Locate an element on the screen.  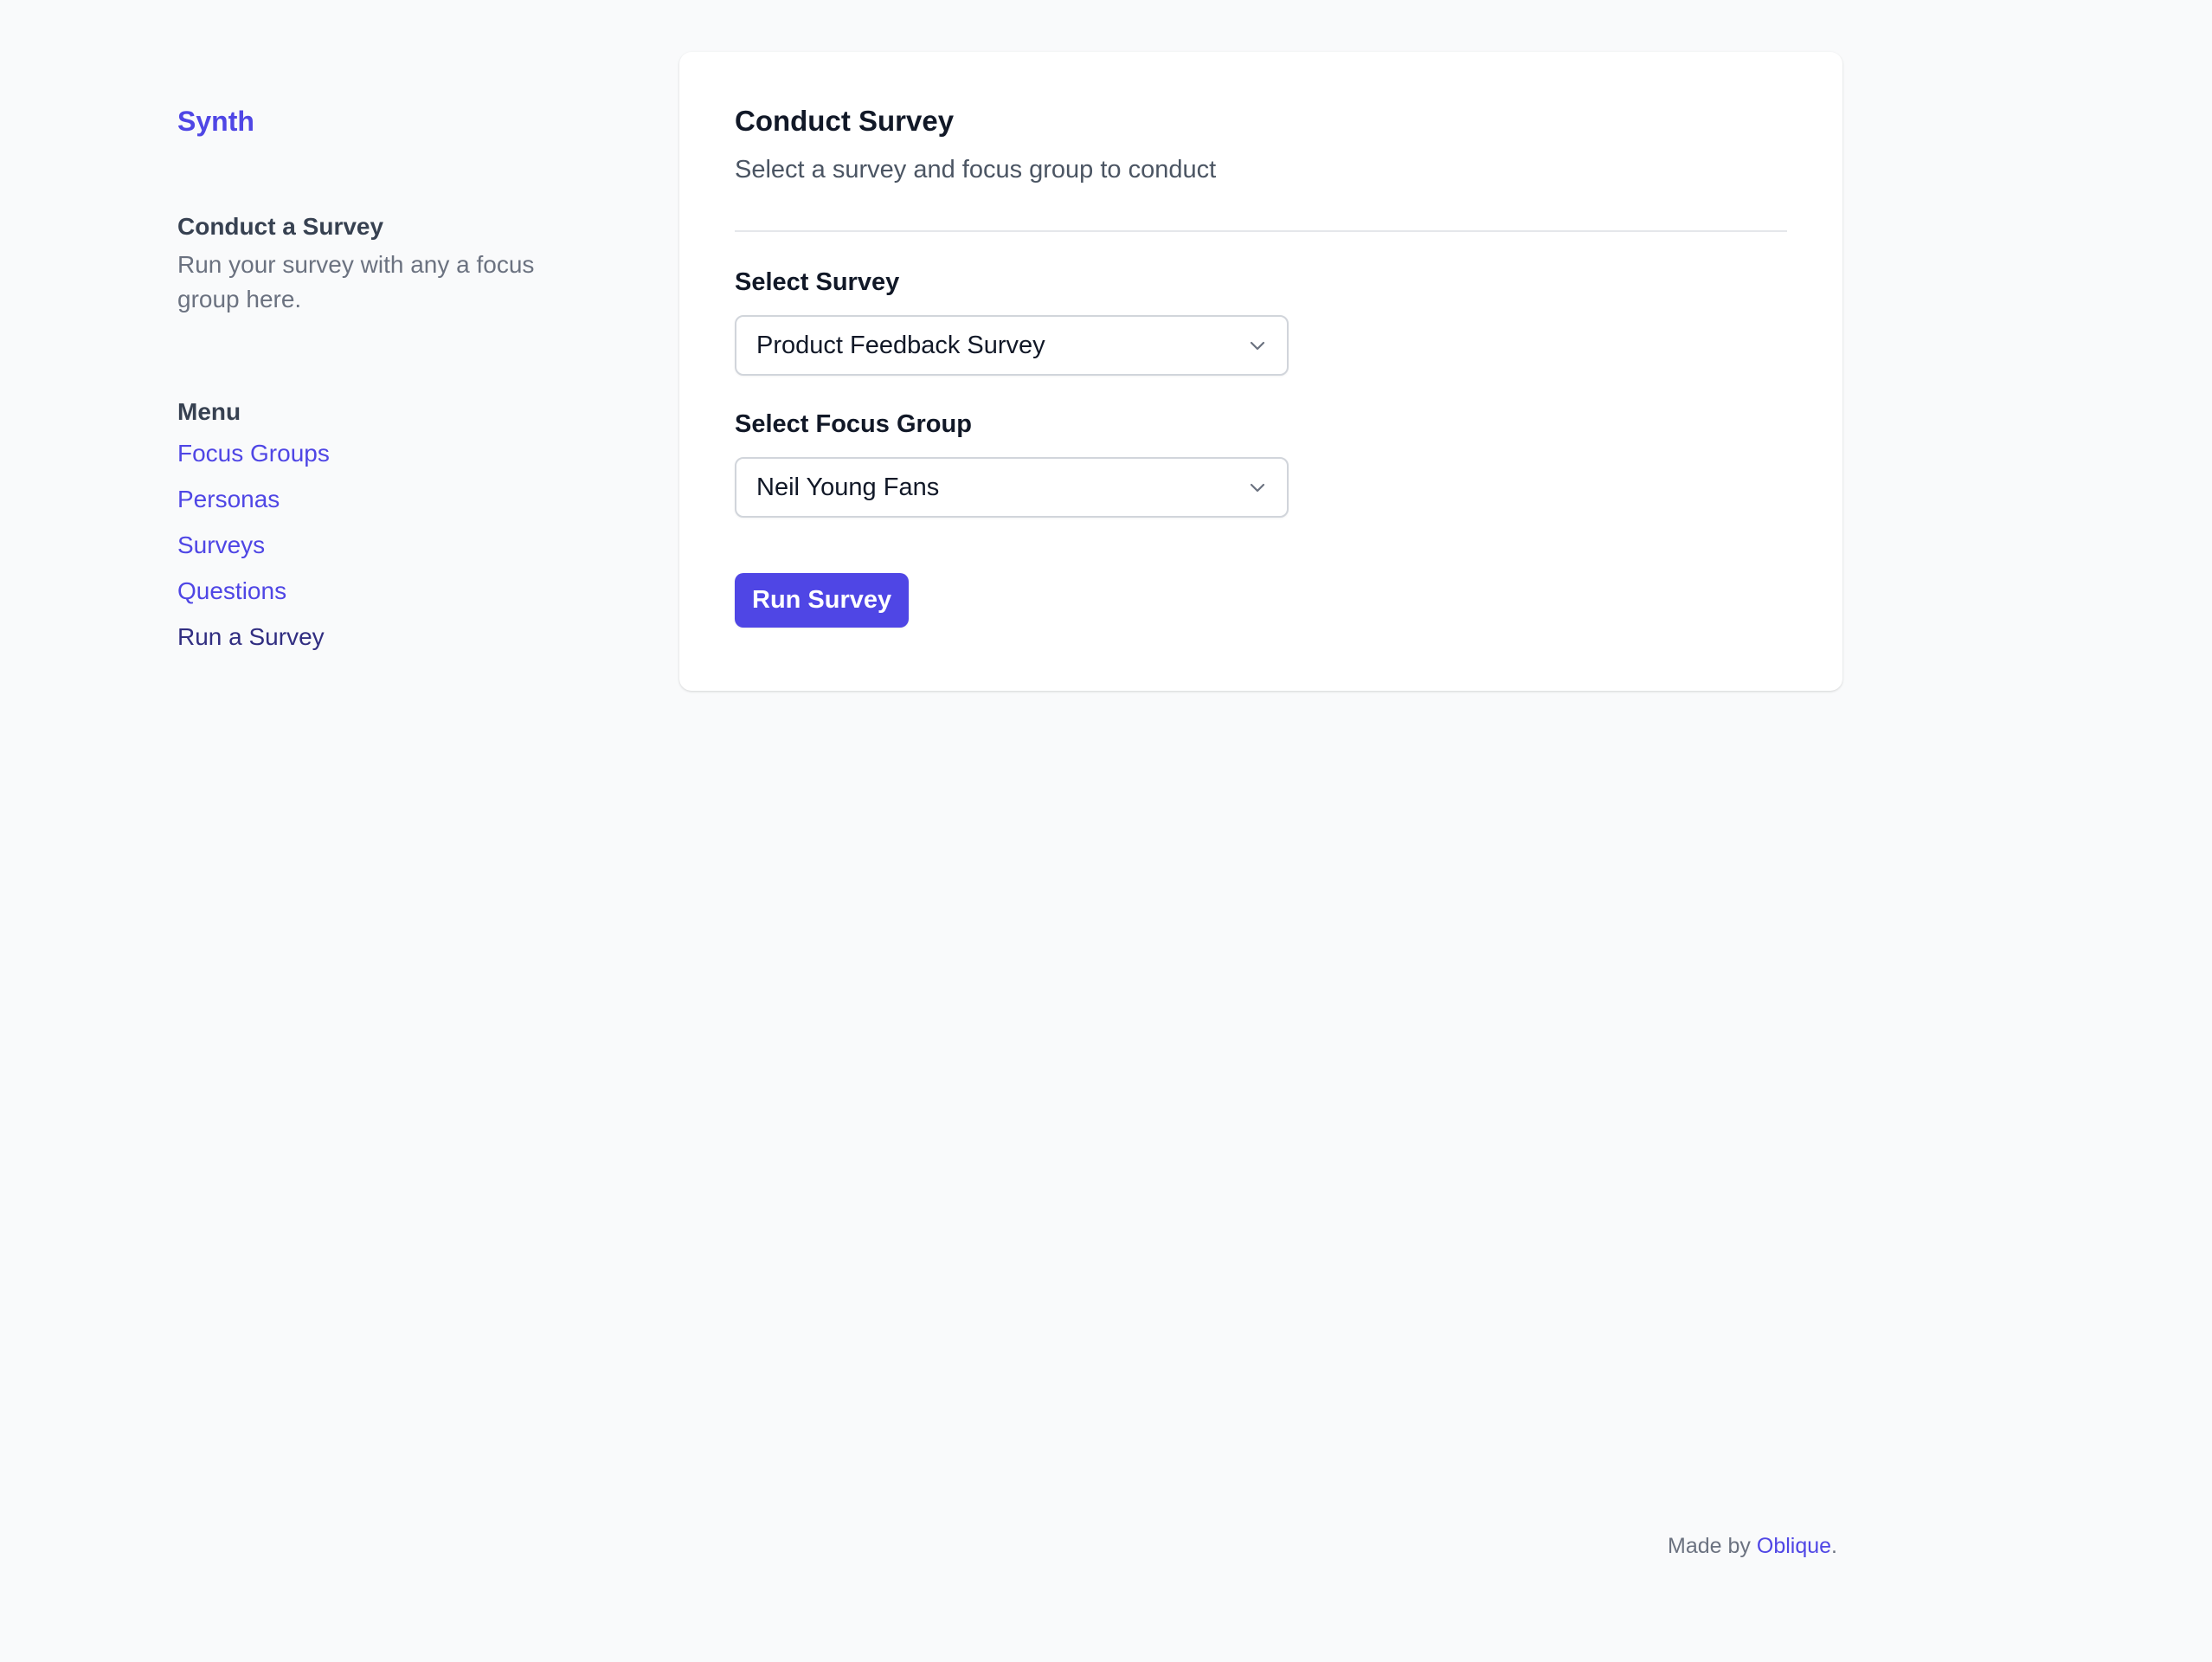
oblique-link: Oblique is located at coordinates (1794, 1546).